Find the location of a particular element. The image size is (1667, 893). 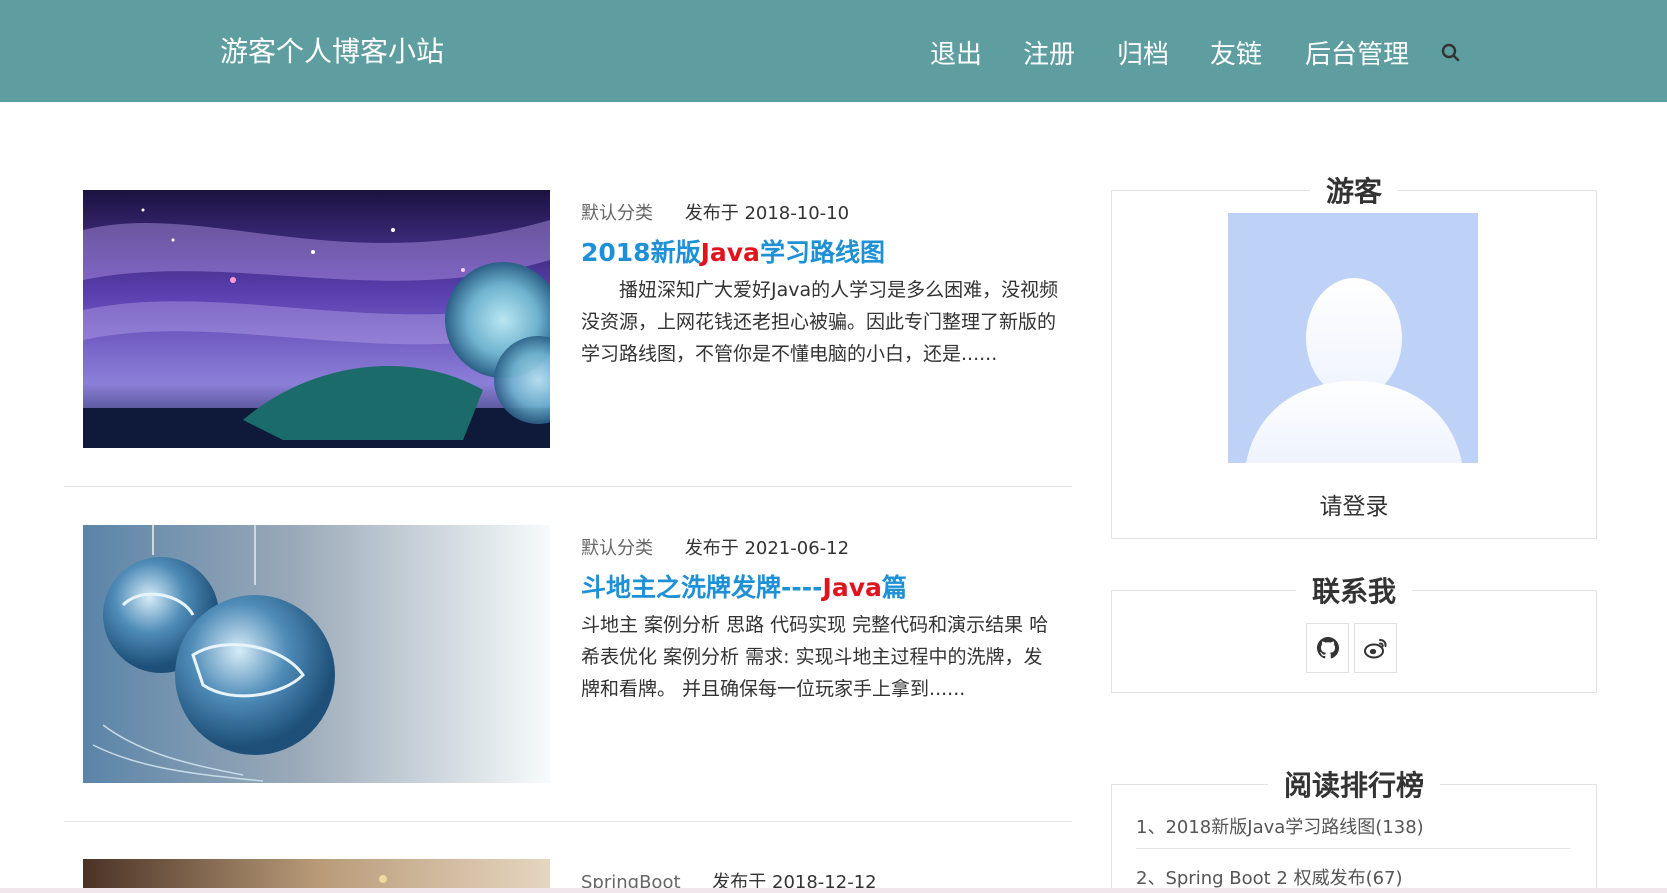

post-title-text: 学习路线图 is located at coordinates (822, 252).